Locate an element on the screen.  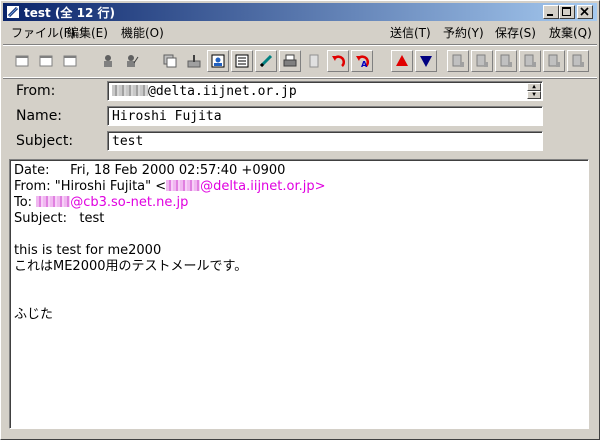
inbox-icon is located at coordinates (194, 61).